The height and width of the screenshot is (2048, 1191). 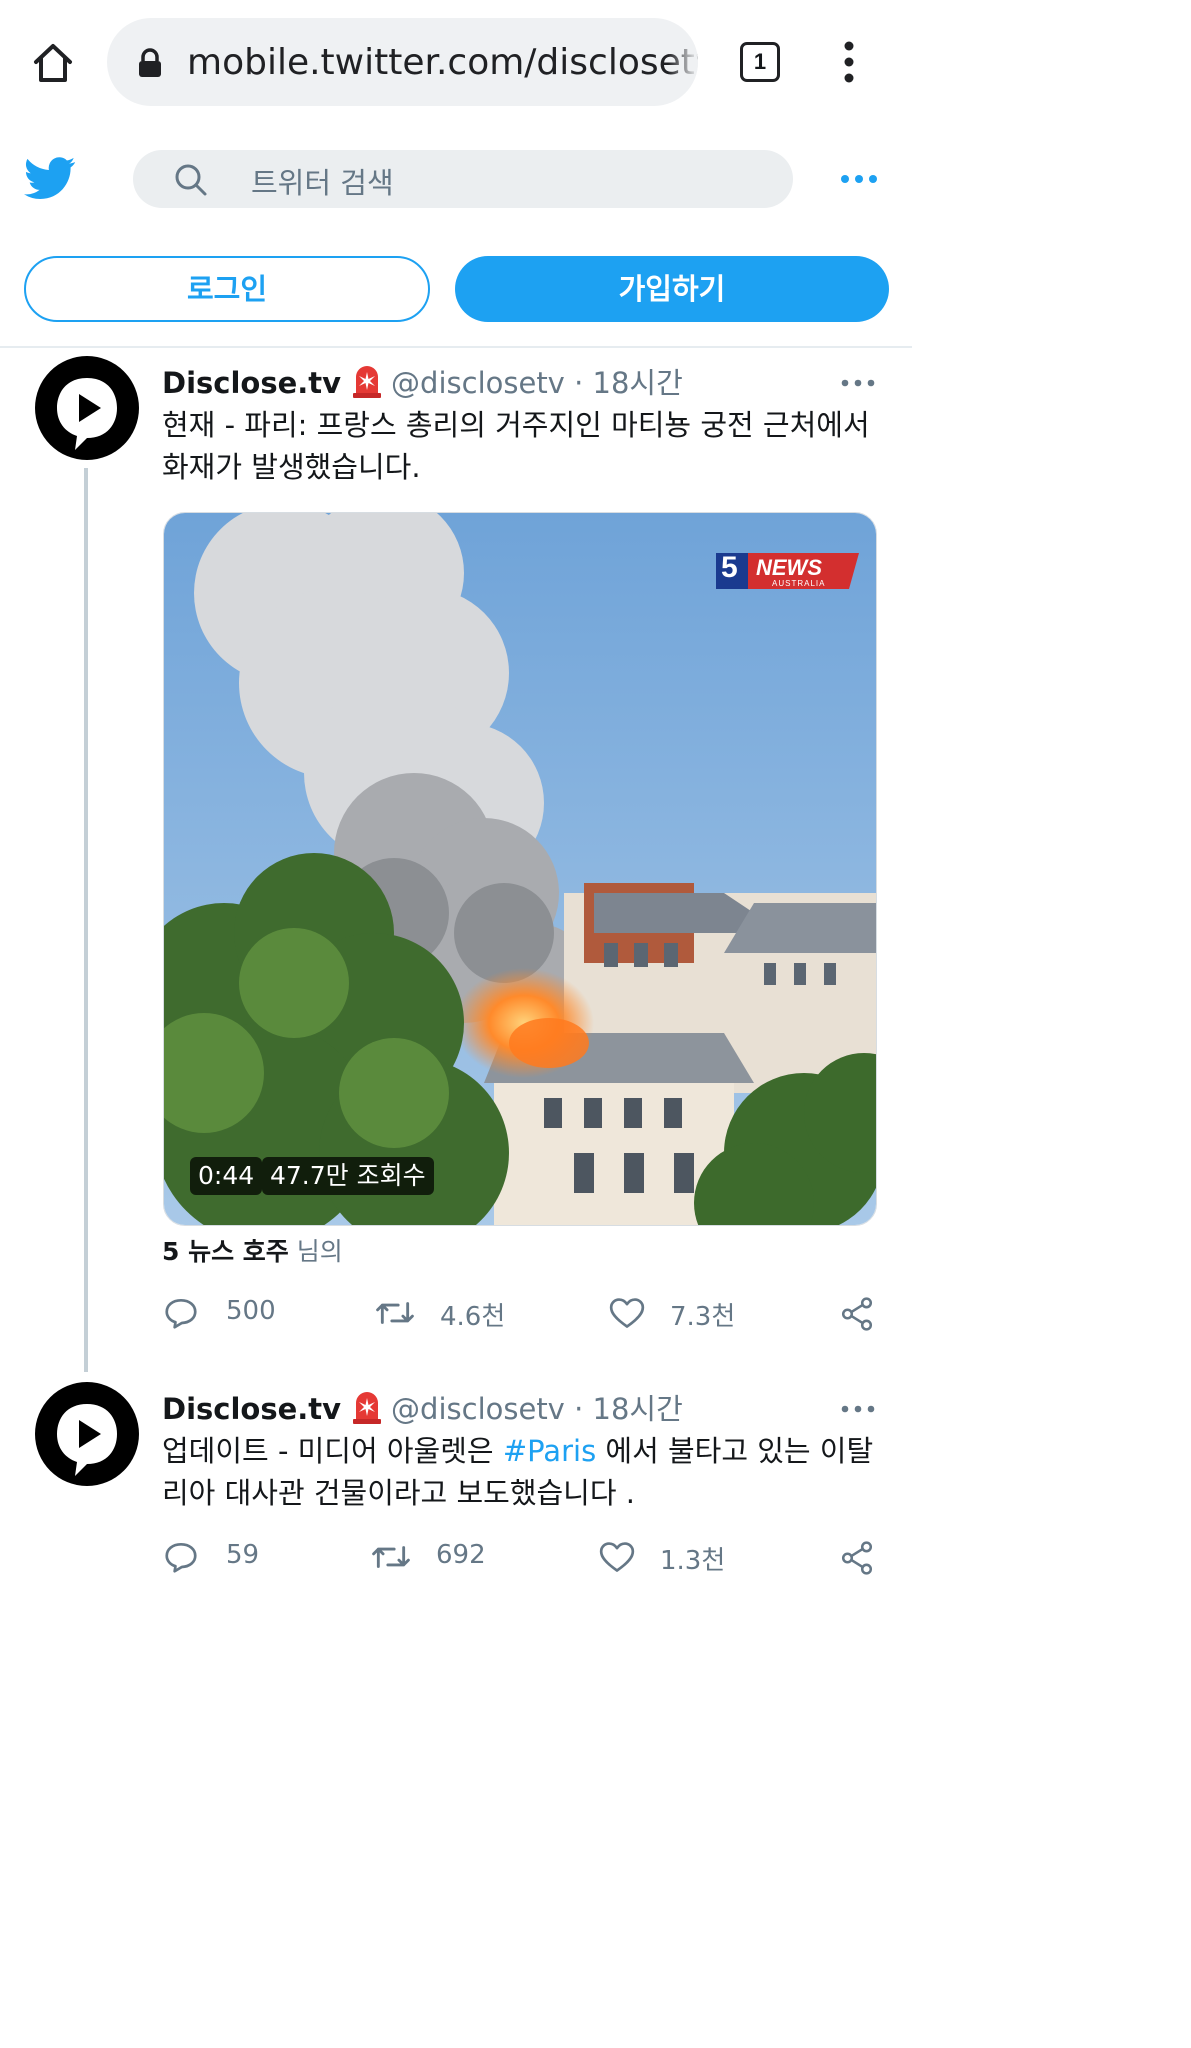 What do you see at coordinates (227, 289) in the screenshot?
I see `login-button: 로그인` at bounding box center [227, 289].